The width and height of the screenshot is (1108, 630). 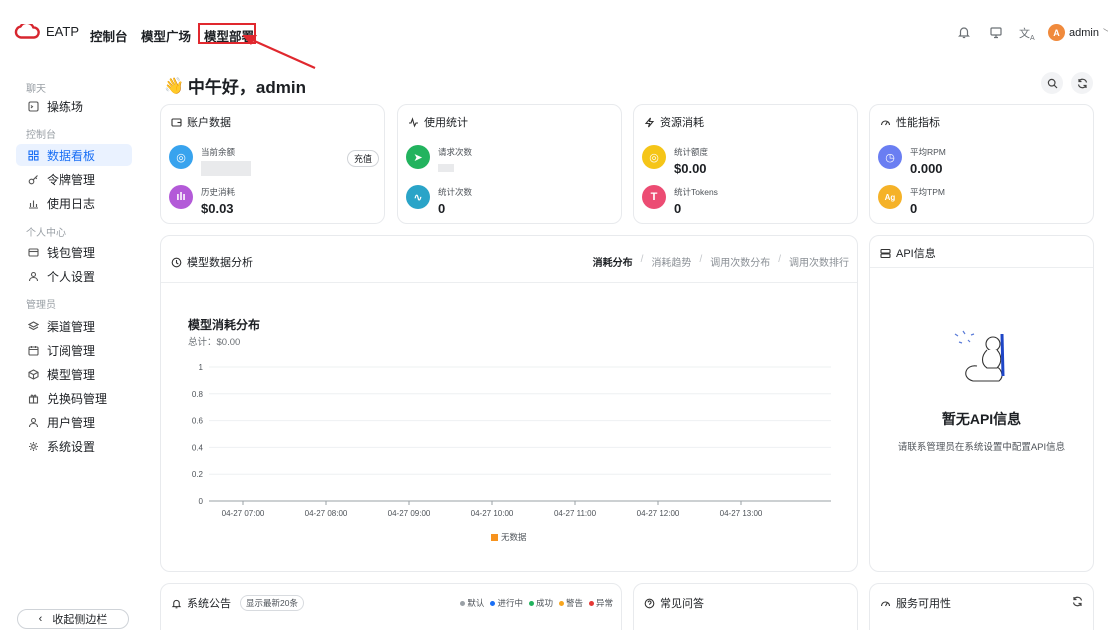 What do you see at coordinates (198, 447) in the screenshot?
I see `y-tick-label: 0.4` at bounding box center [198, 447].